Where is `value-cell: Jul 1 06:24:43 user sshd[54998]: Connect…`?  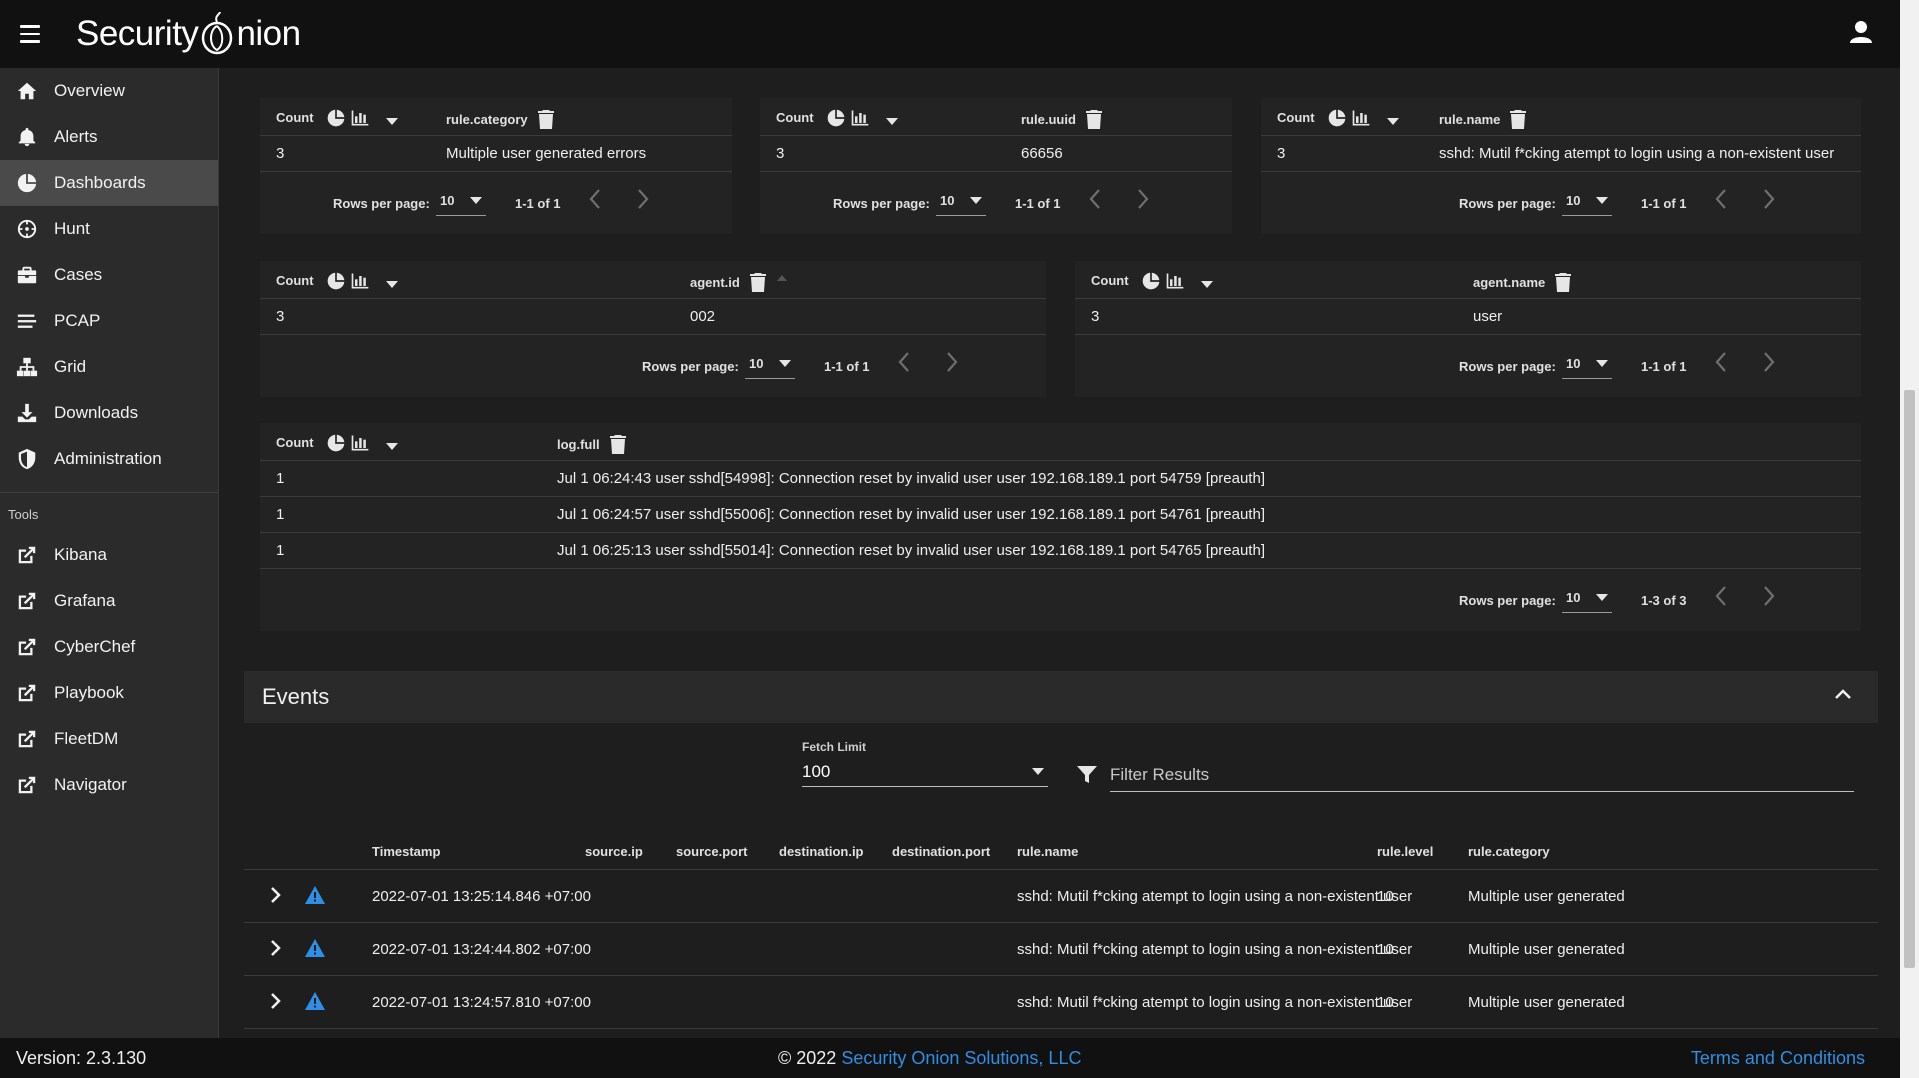
value-cell: Jul 1 06:24:43 user sshd[54998]: Connect… is located at coordinates (911, 478).